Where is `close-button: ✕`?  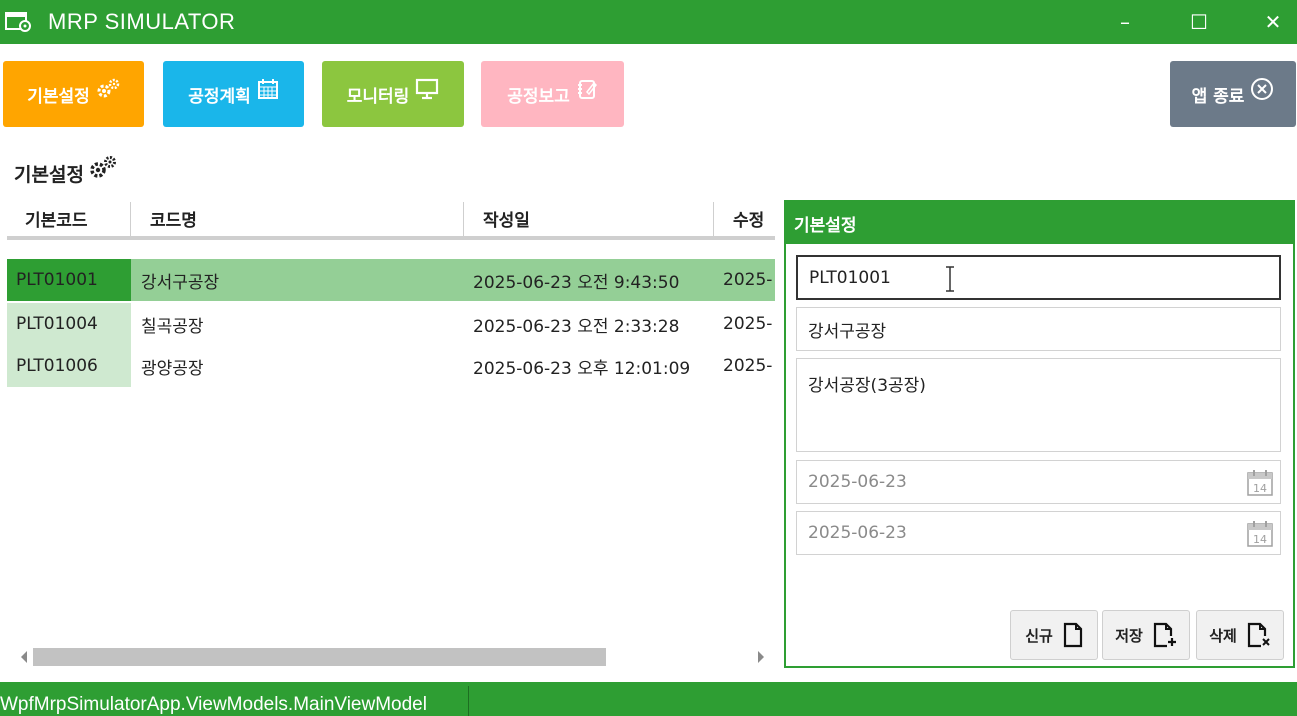 close-button: ✕ is located at coordinates (1272, 22).